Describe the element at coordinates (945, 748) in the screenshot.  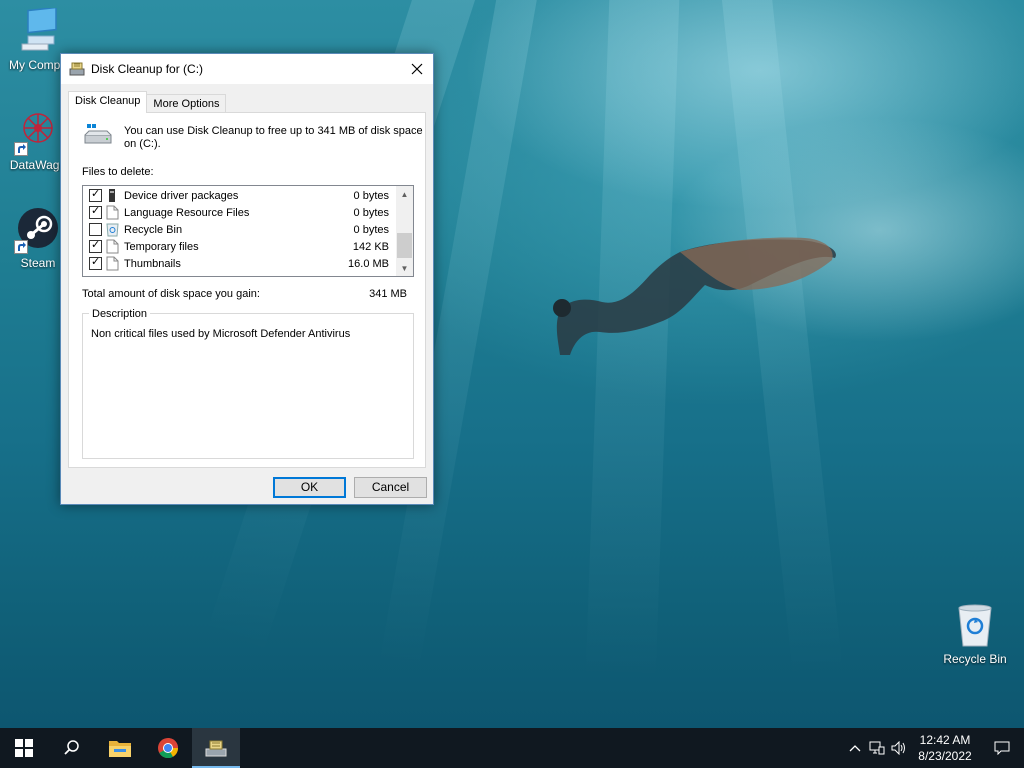
I see `clock: 12:42 AM 8/23/2022` at that location.